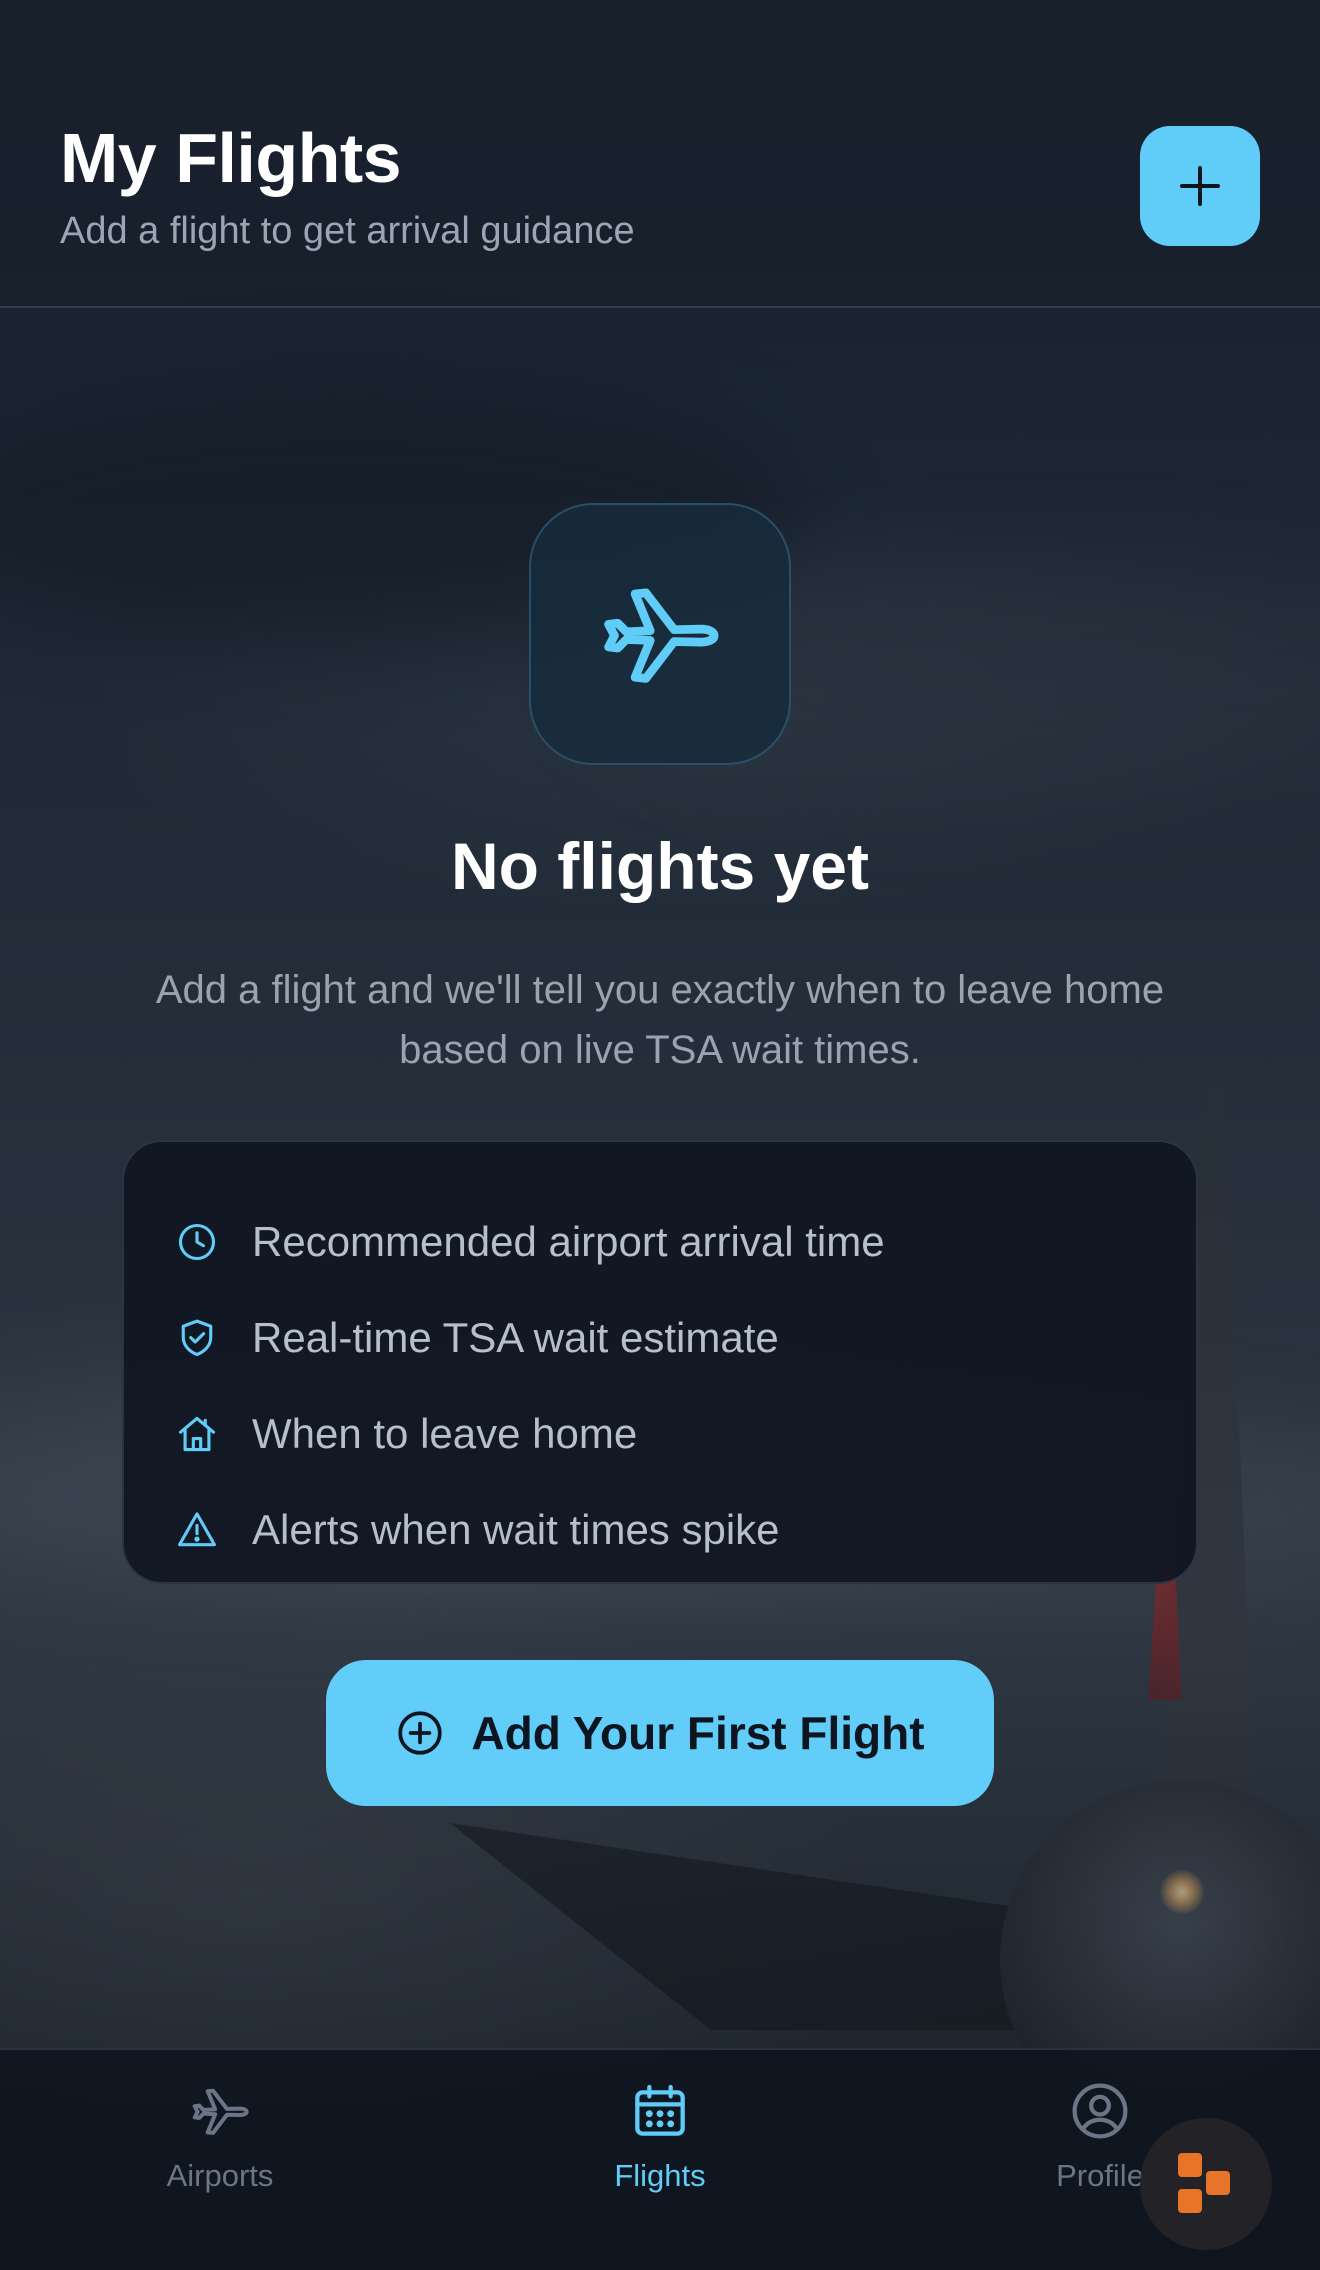  What do you see at coordinates (220, 2175) in the screenshot?
I see `nav-label-airports: Airports` at bounding box center [220, 2175].